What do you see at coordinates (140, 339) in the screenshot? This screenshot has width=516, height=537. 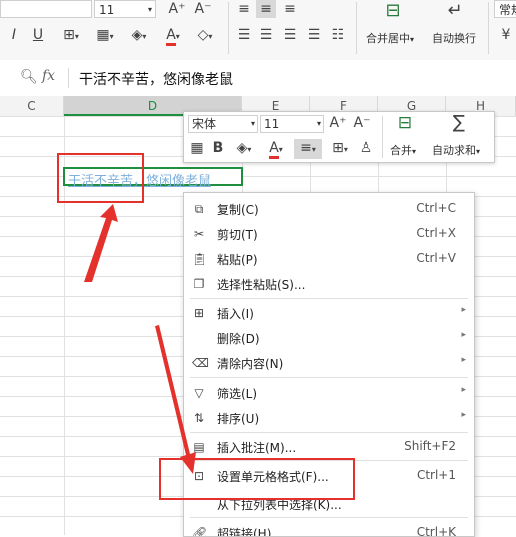 I see `annotation-arrows` at bounding box center [140, 339].